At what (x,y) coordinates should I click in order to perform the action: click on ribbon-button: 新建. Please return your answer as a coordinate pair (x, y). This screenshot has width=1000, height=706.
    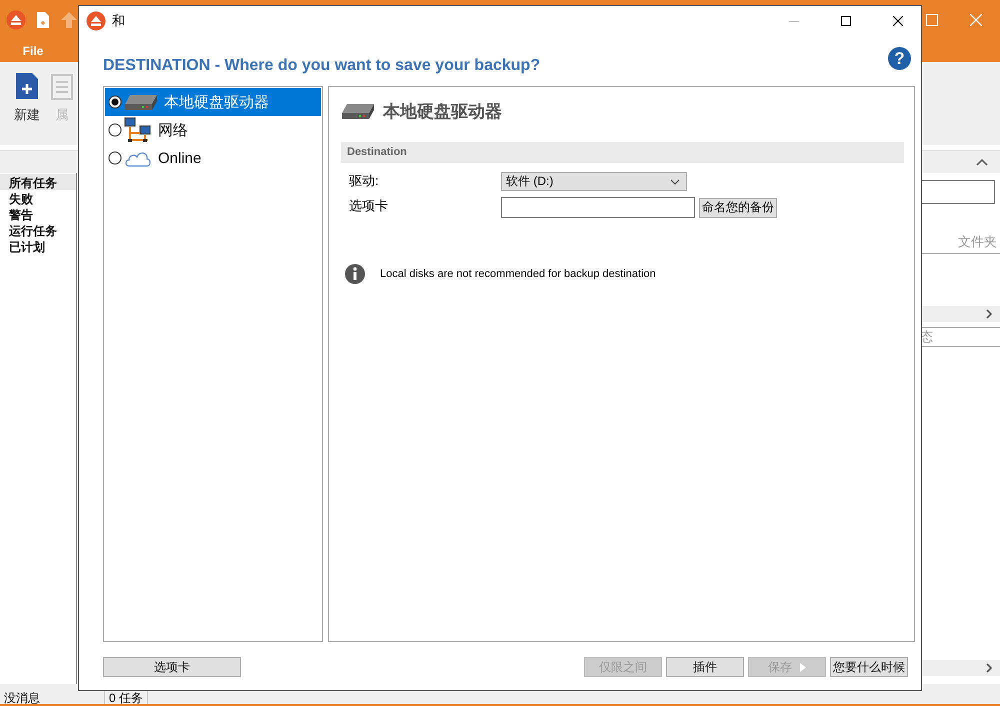
    Looking at the image, I should click on (27, 108).